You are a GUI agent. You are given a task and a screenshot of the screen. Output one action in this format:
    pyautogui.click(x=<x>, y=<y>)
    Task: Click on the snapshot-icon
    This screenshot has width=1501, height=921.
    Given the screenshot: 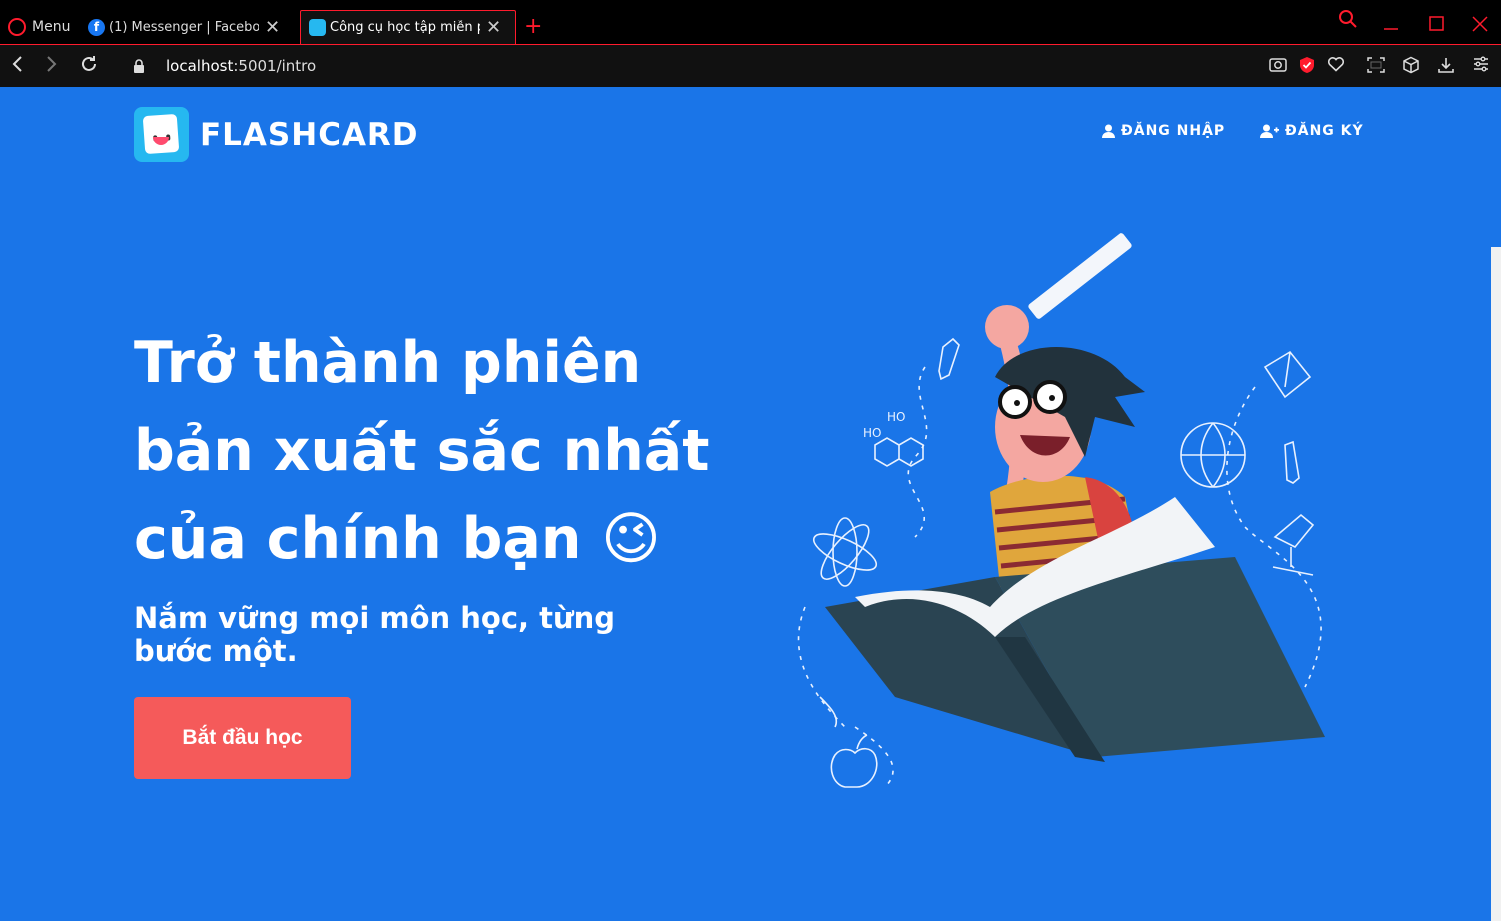 What is the action you would take?
    pyautogui.click(x=1278, y=66)
    